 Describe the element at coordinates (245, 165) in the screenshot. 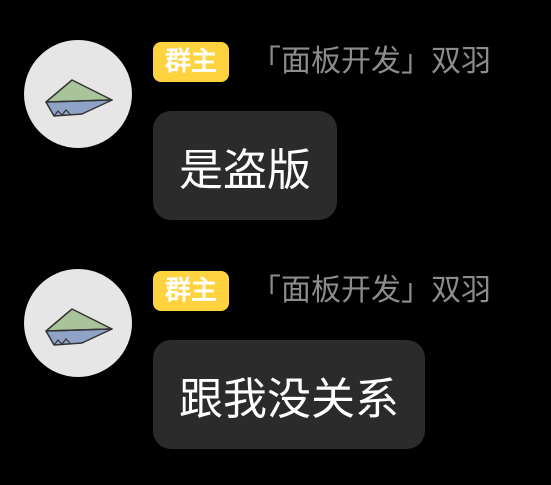

I see `message-bubble: 是盗版` at that location.